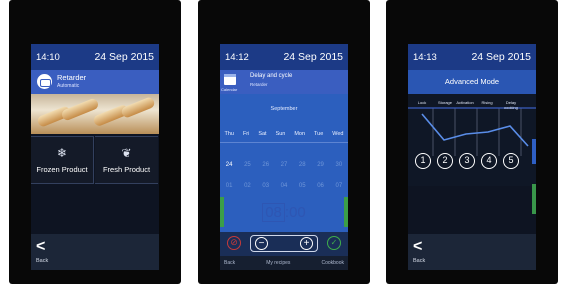 The height and width of the screenshot is (284, 566). What do you see at coordinates (72, 77) in the screenshot?
I see `mode-title: Retarder` at bounding box center [72, 77].